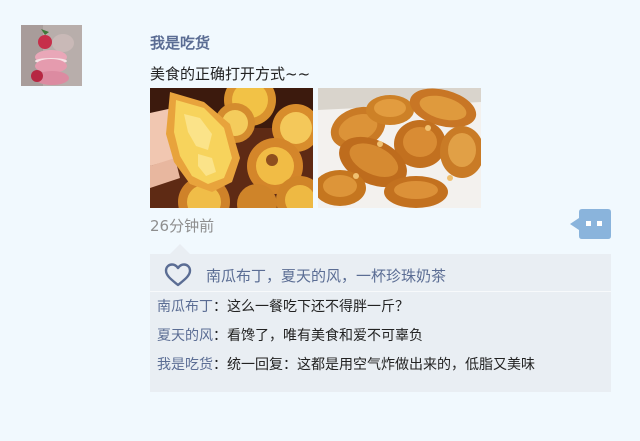 The image size is (640, 441). I want to click on comment-icon, so click(590, 224).